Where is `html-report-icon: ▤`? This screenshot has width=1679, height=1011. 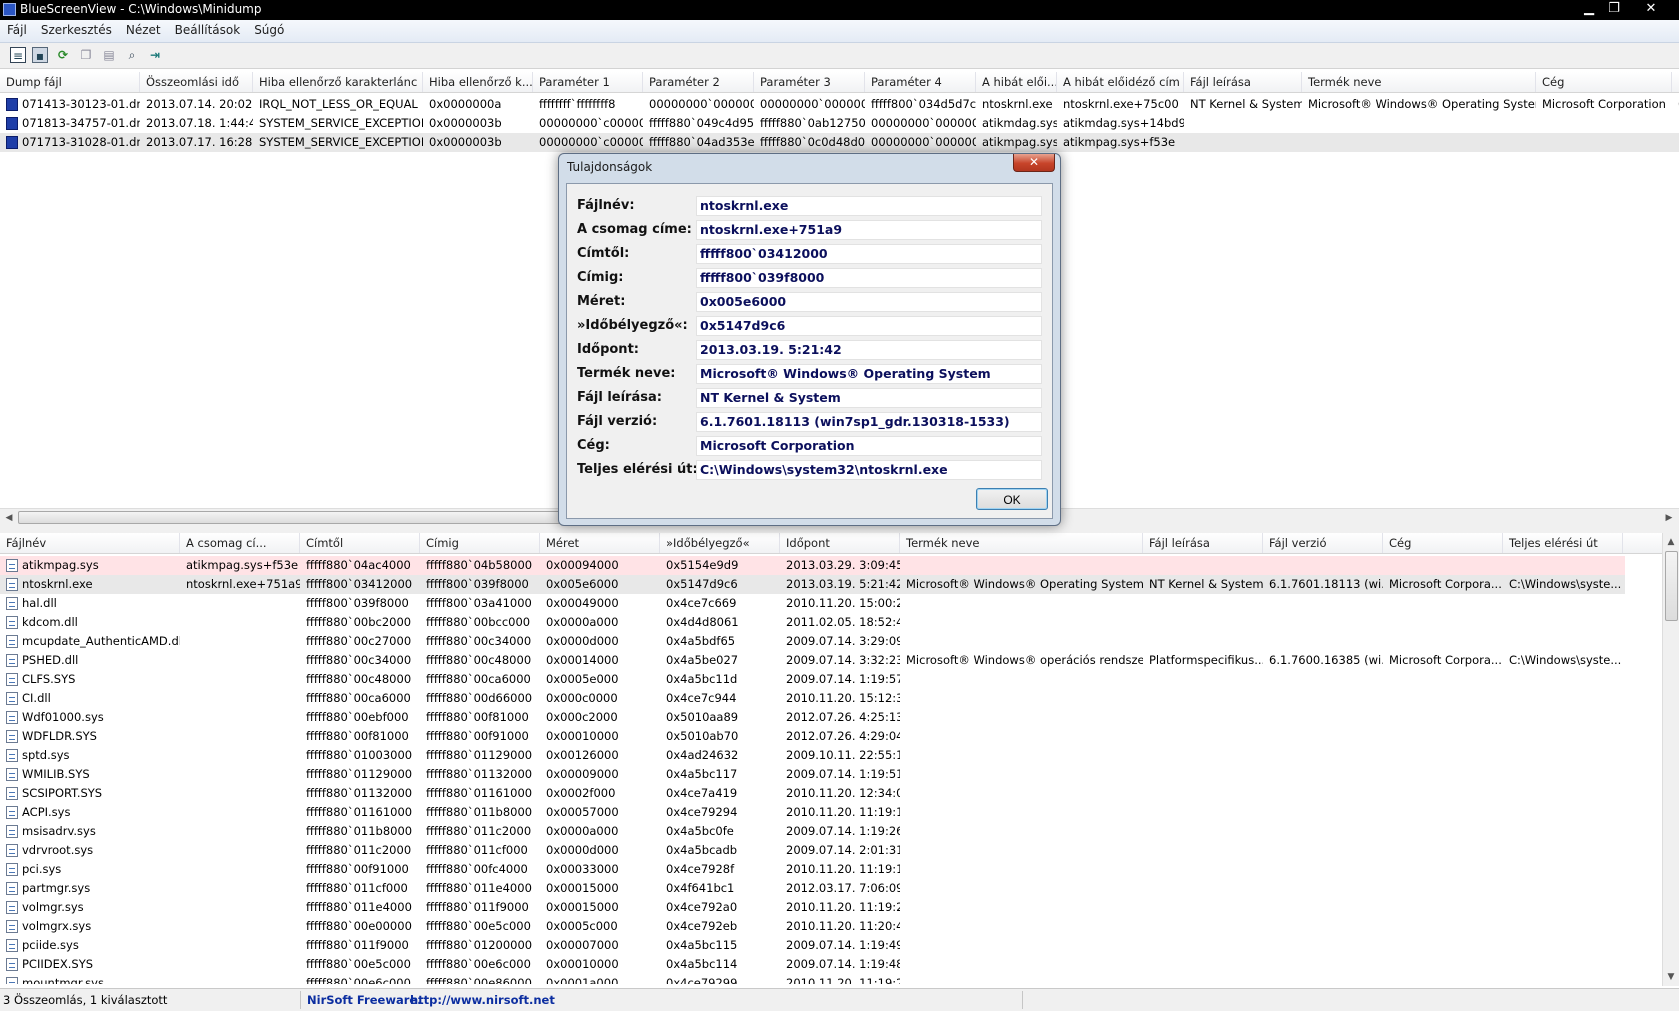
html-report-icon: ▤ is located at coordinates (109, 55).